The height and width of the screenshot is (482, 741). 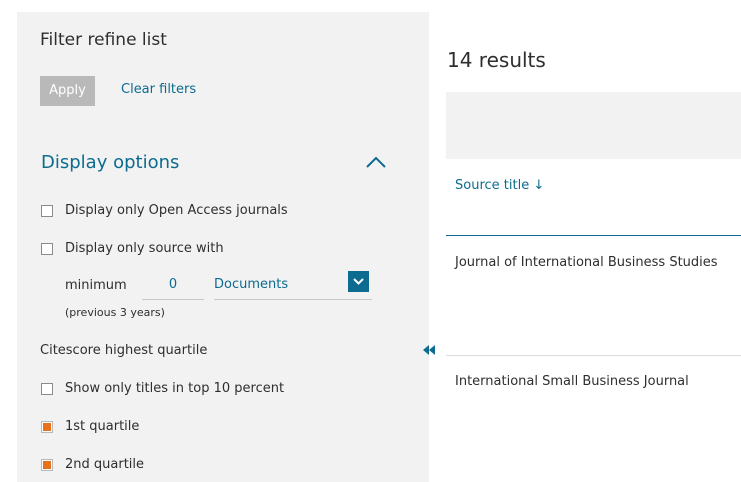 I want to click on double-chevron-left-icon, so click(x=429, y=350).